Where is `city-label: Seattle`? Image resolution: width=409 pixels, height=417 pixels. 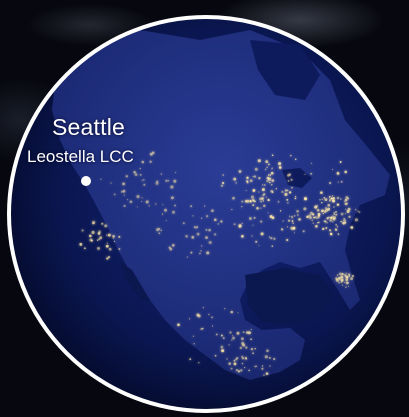 city-label: Seattle is located at coordinates (89, 127).